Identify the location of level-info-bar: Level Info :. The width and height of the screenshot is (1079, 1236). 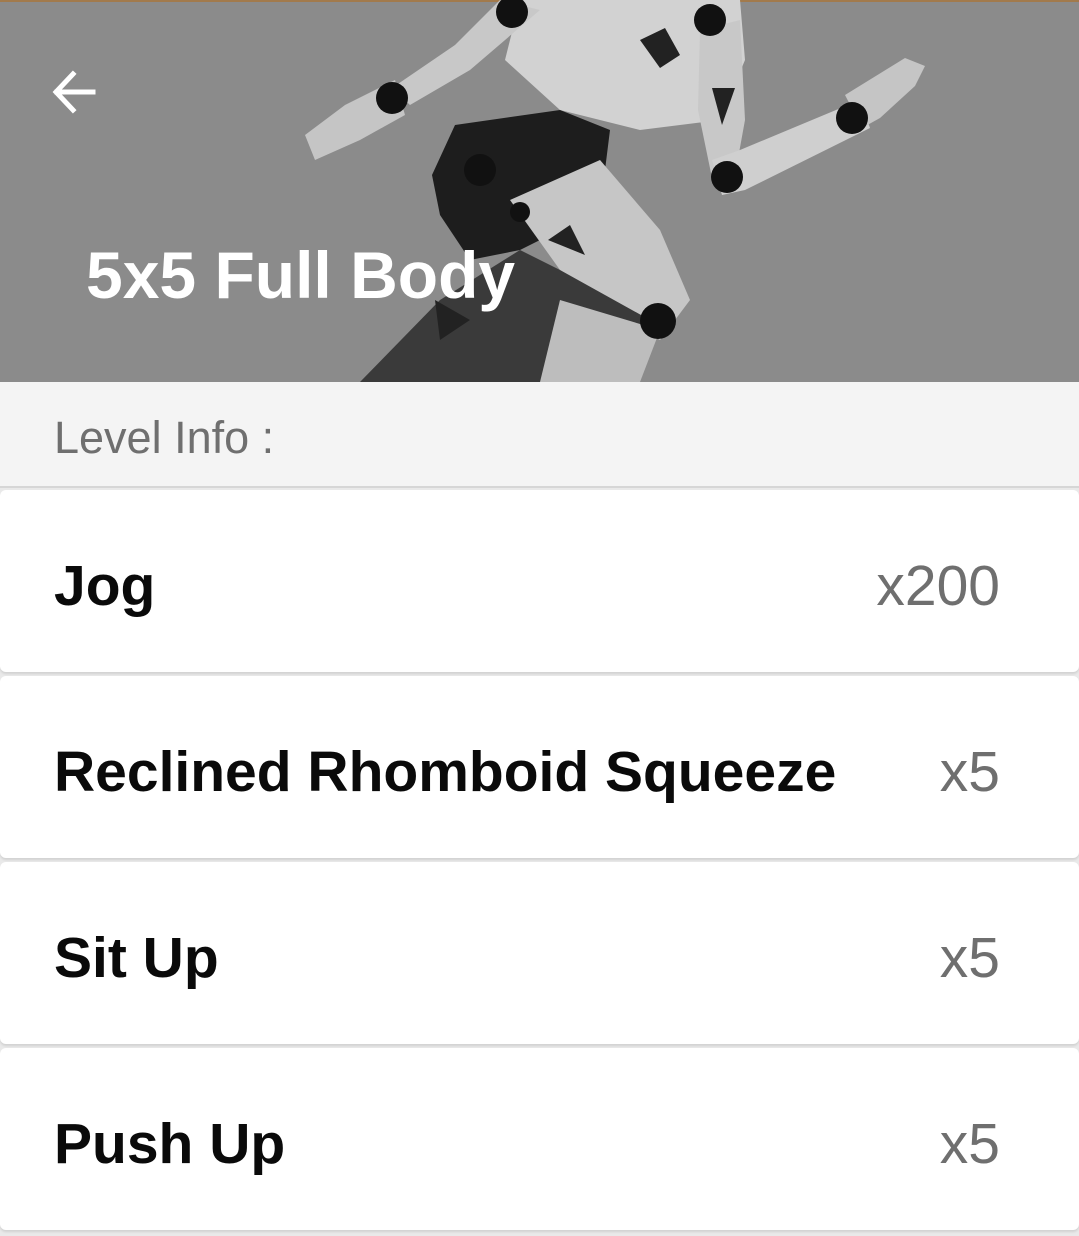
(539, 435).